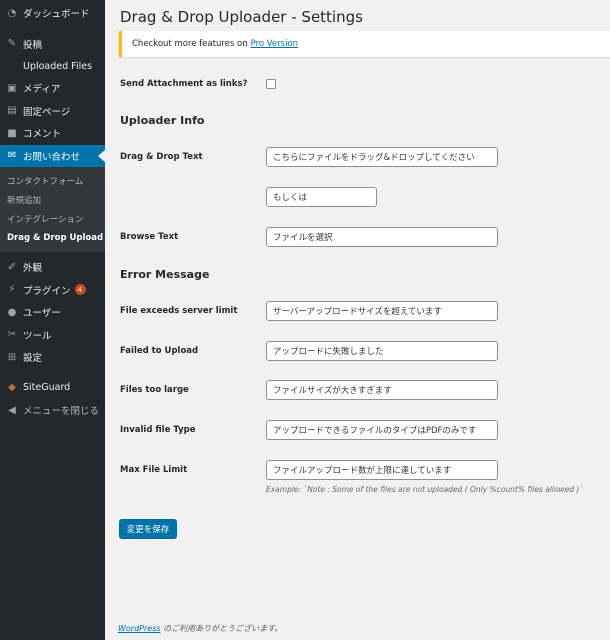  Describe the element at coordinates (190, 44) in the screenshot. I see `notice-text: Checkout more features on` at that location.